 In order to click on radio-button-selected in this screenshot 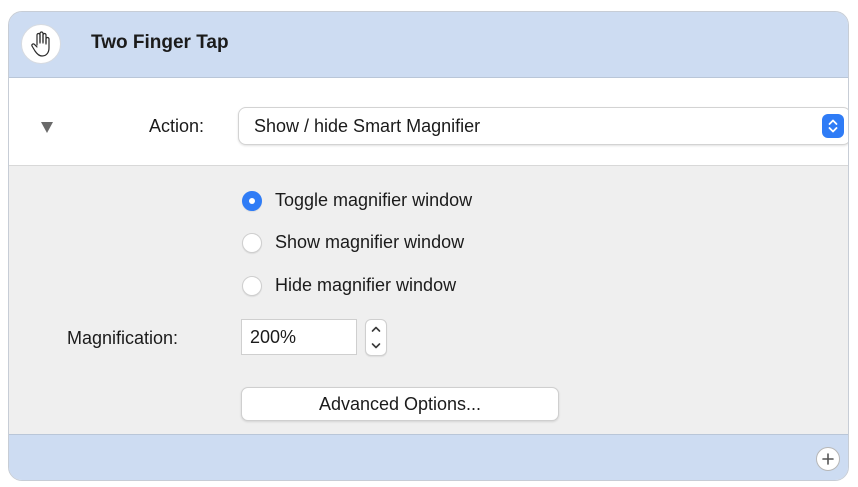, I will do `click(252, 200)`.